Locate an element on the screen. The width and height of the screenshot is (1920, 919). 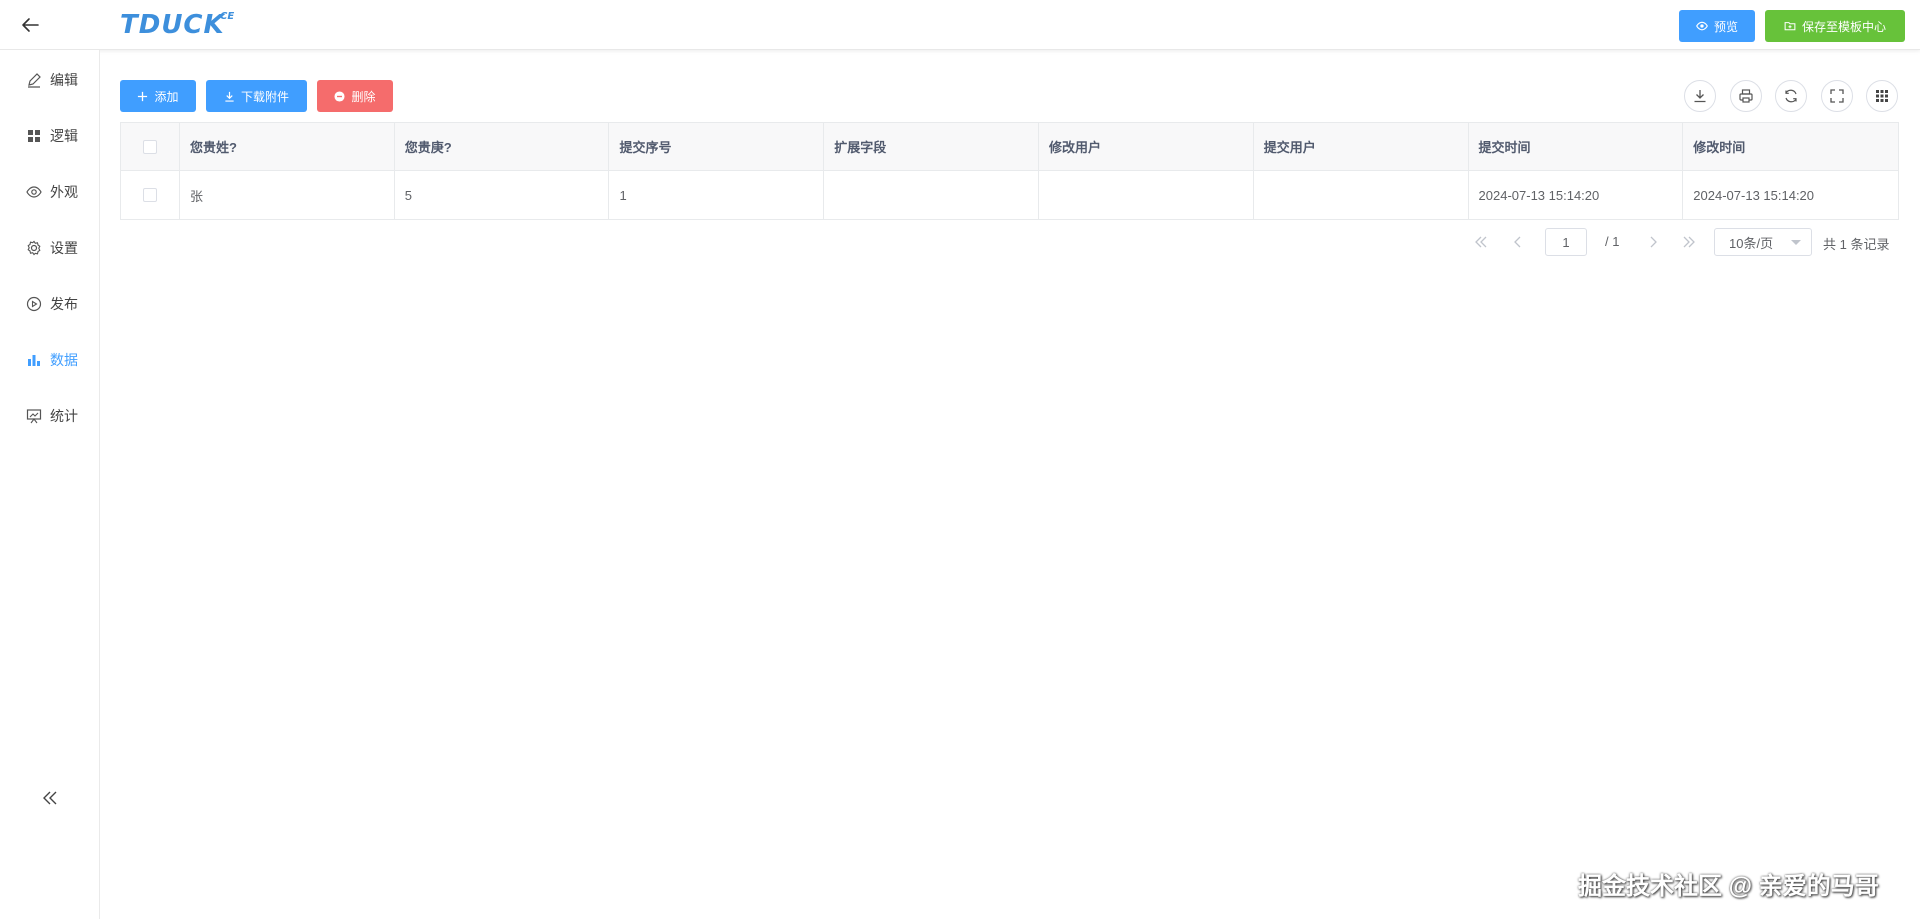
fullscreen-button is located at coordinates (1837, 96).